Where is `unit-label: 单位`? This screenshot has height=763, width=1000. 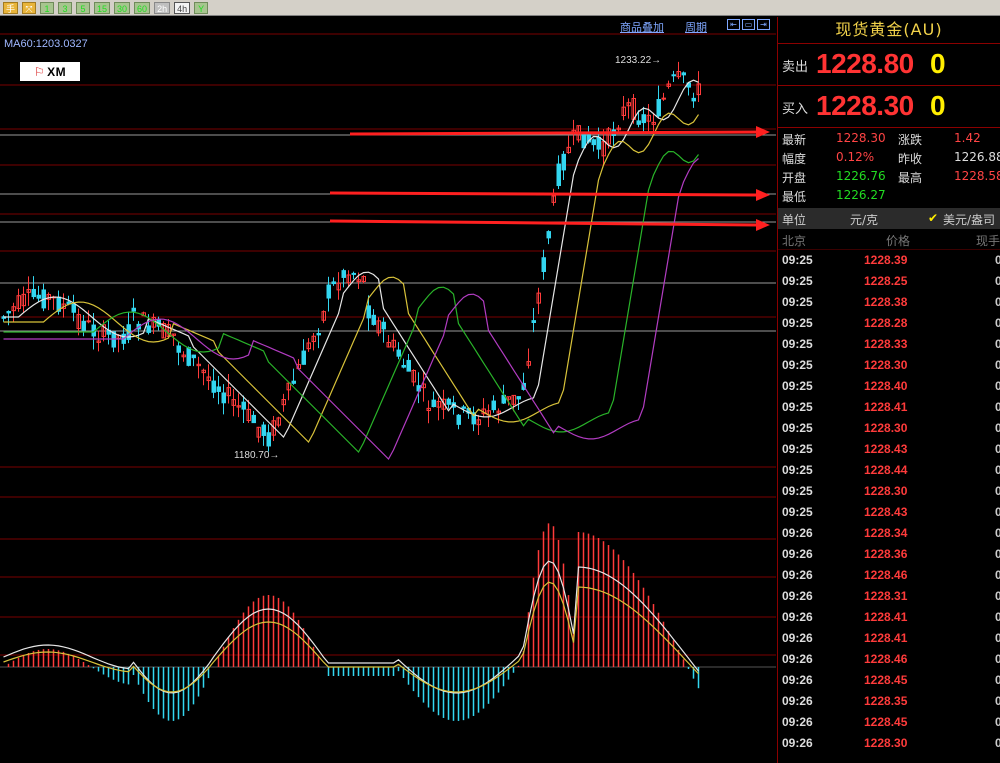 unit-label: 单位 is located at coordinates (794, 220).